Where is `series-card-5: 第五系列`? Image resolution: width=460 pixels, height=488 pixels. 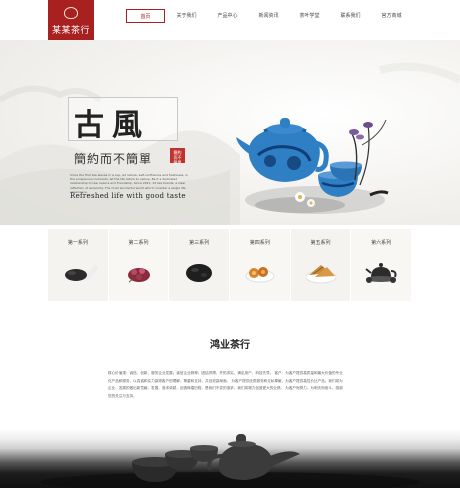 series-card-5: 第五系列 is located at coordinates (321, 265).